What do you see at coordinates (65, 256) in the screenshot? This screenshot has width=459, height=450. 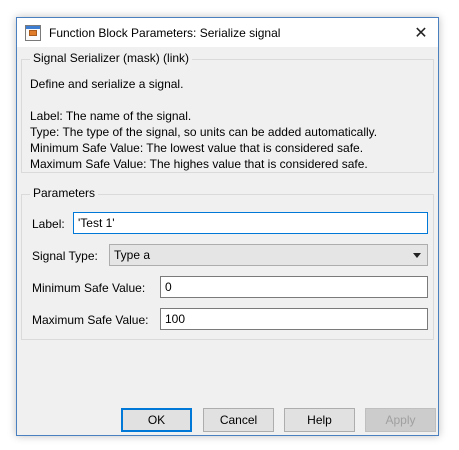 I see `signal-type-caption: Signal Type:` at bounding box center [65, 256].